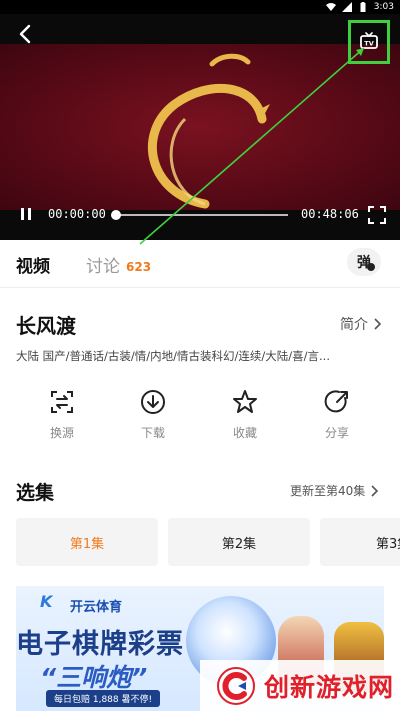  Describe the element at coordinates (96, 607) in the screenshot. I see `ad-brand: 开云体育` at that location.